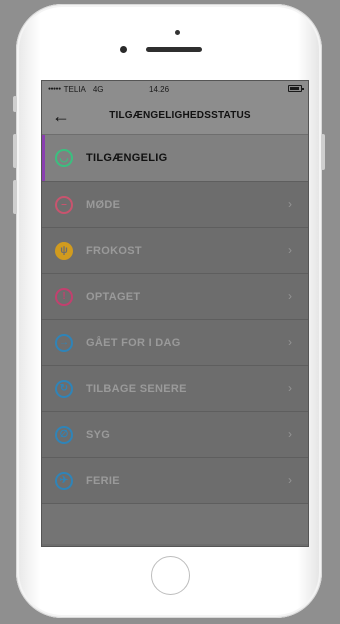 Image resolution: width=340 pixels, height=624 pixels. I want to click on status-option-gået-for-i-dag: → GÅET FOR I DAG ›, so click(175, 343).